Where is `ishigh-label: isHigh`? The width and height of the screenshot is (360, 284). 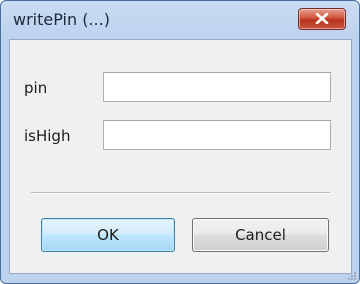 ishigh-label: isHigh is located at coordinates (47, 136).